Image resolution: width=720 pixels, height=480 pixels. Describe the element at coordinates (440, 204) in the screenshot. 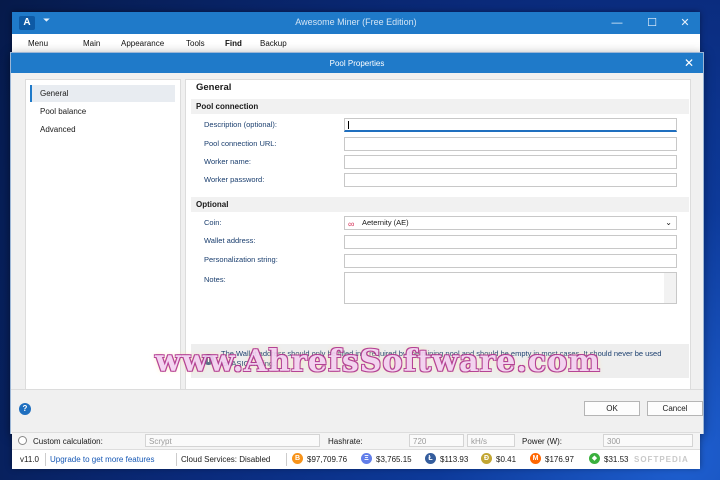

I see `section-optional: Optional` at that location.